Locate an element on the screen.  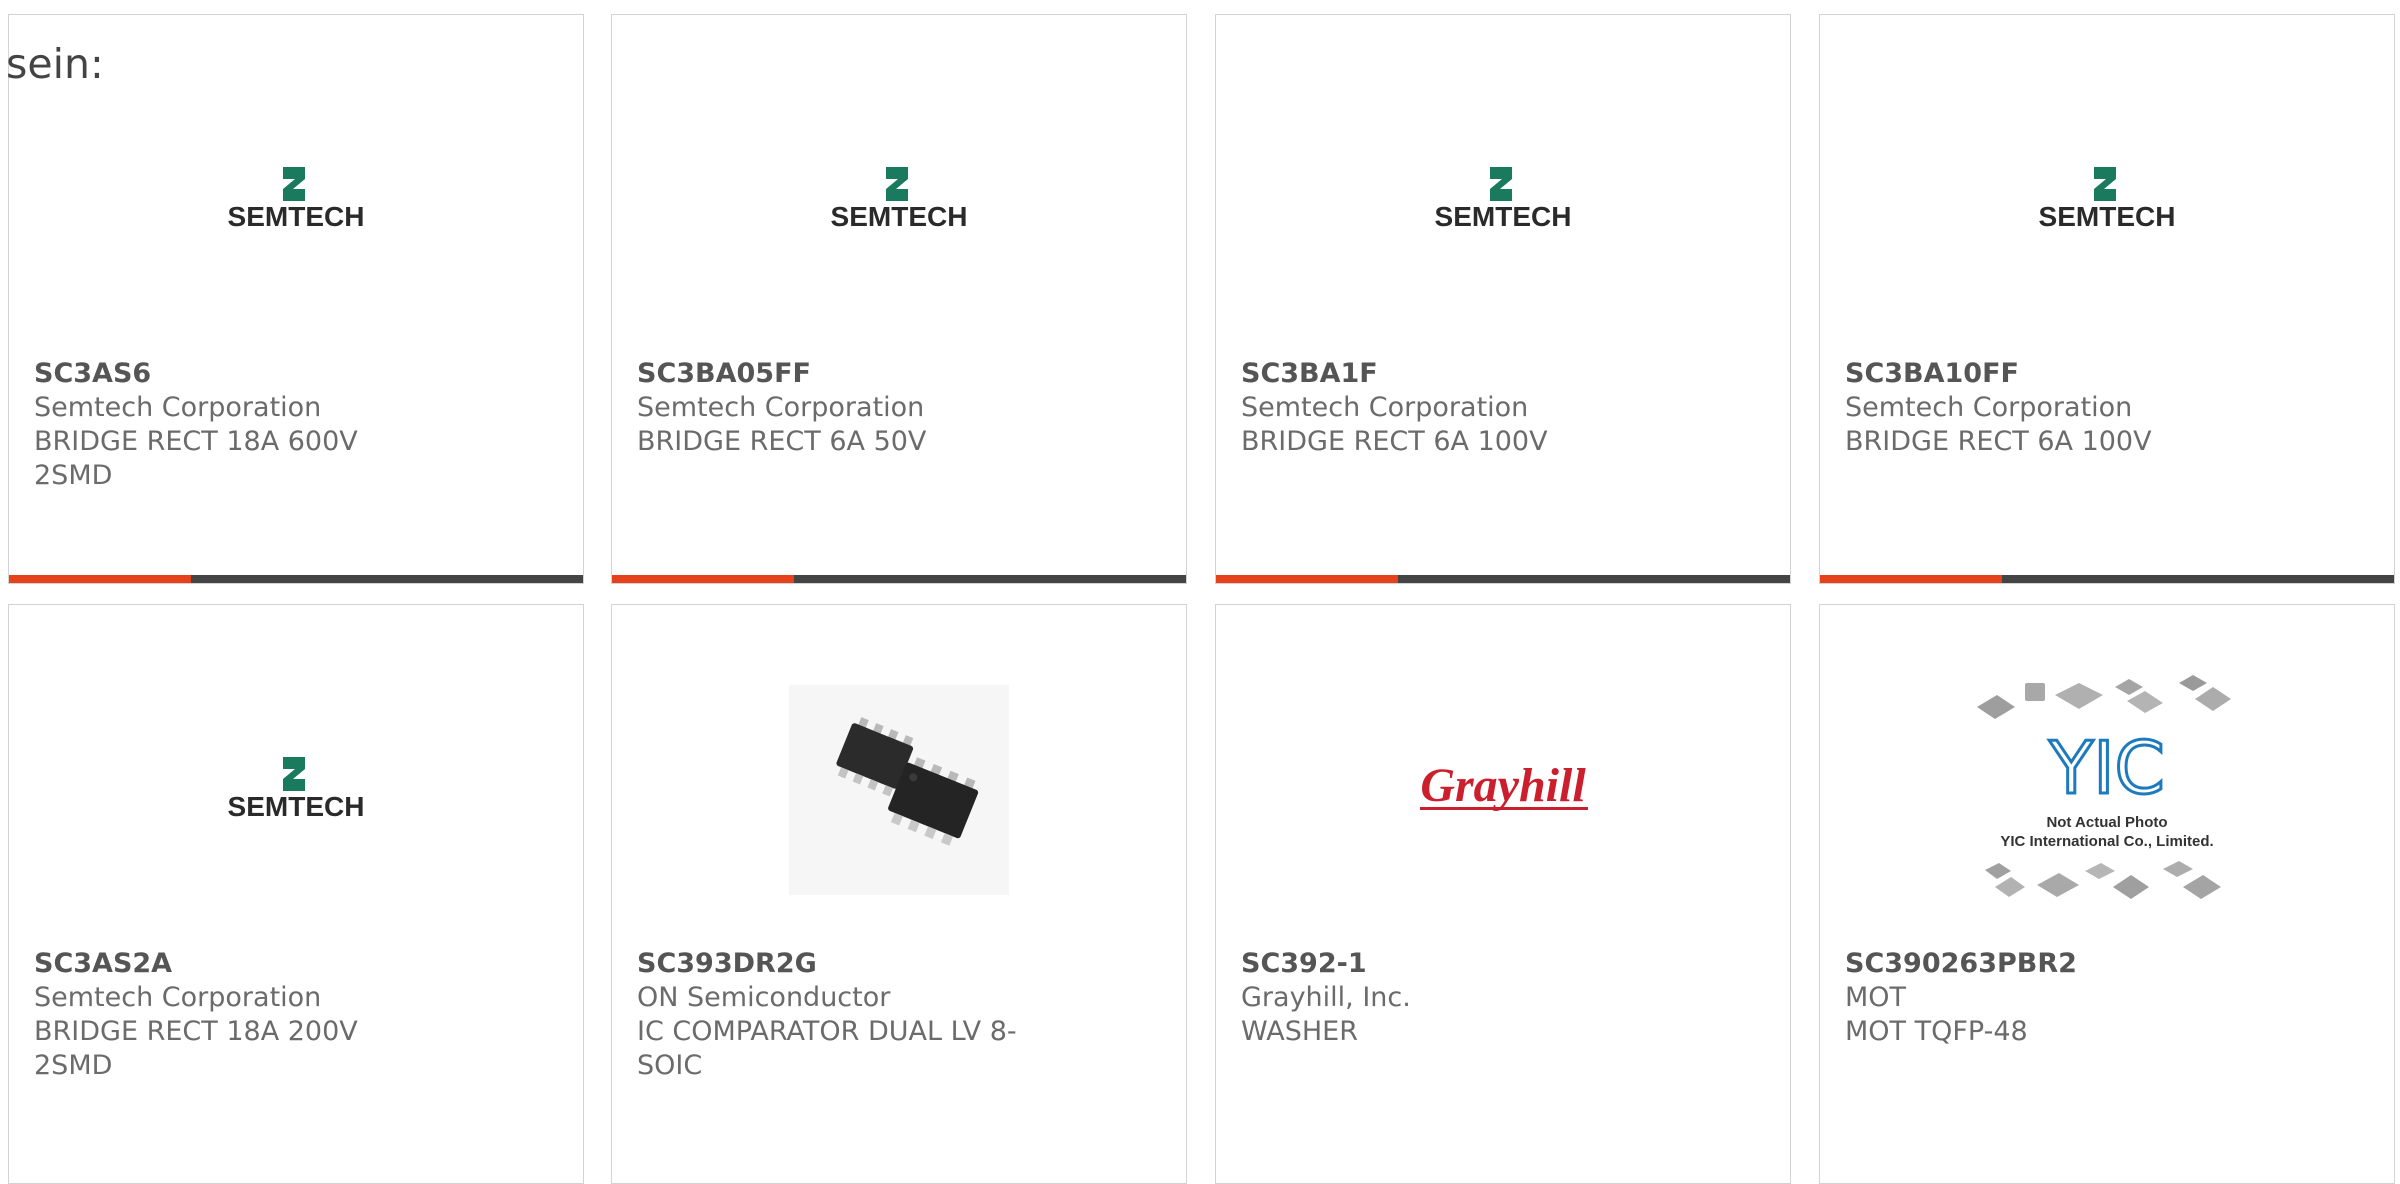
grayhill-logo: Grayhill is located at coordinates (1503, 790).